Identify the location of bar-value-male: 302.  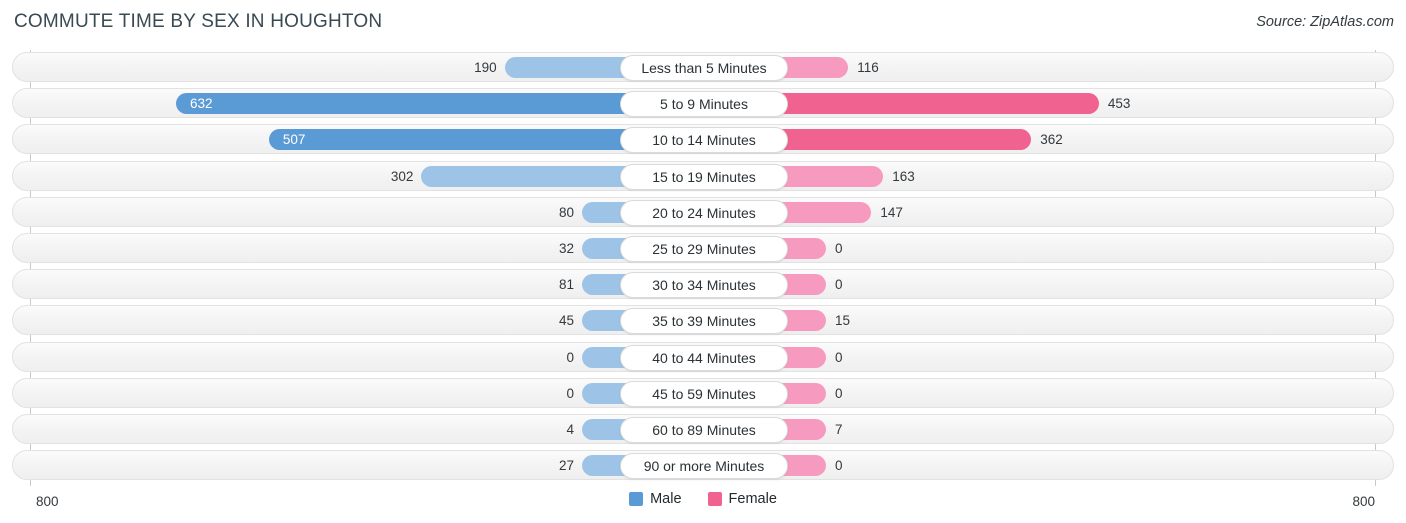
(402, 176).